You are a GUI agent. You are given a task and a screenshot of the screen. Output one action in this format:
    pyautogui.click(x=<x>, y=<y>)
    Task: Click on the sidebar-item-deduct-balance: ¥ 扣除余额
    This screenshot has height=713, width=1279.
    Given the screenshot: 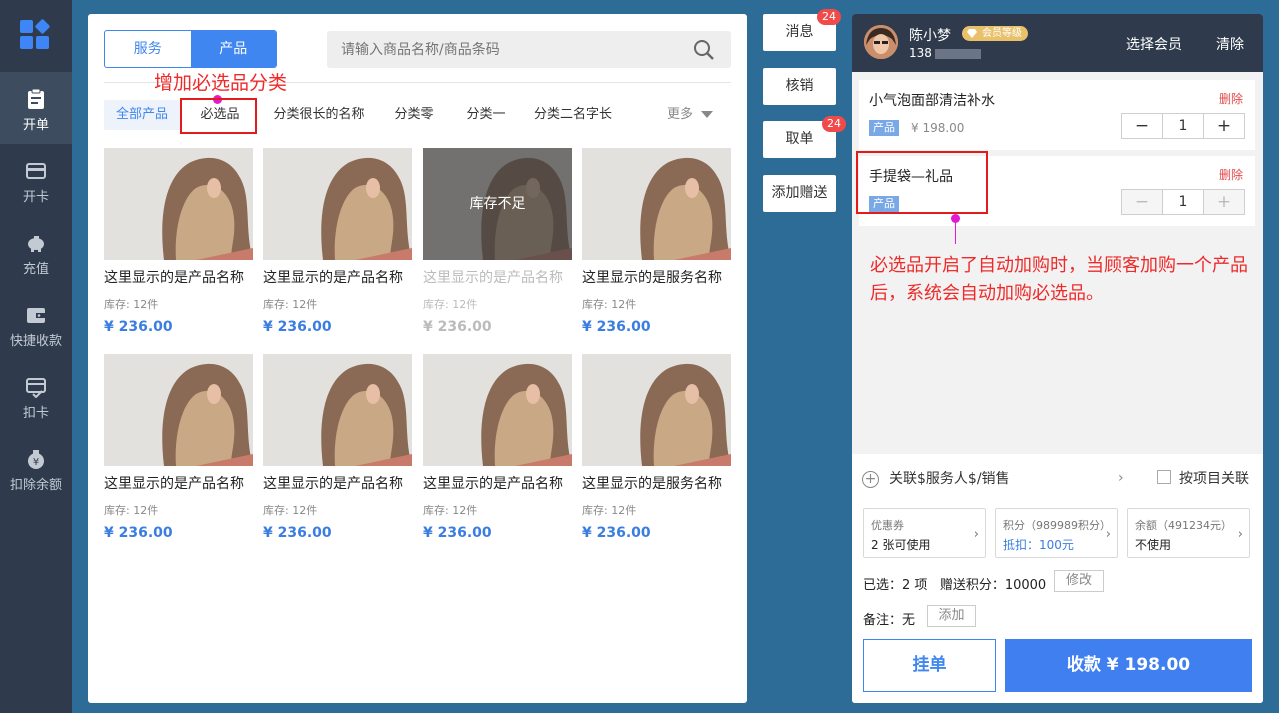 What is the action you would take?
    pyautogui.click(x=36, y=468)
    